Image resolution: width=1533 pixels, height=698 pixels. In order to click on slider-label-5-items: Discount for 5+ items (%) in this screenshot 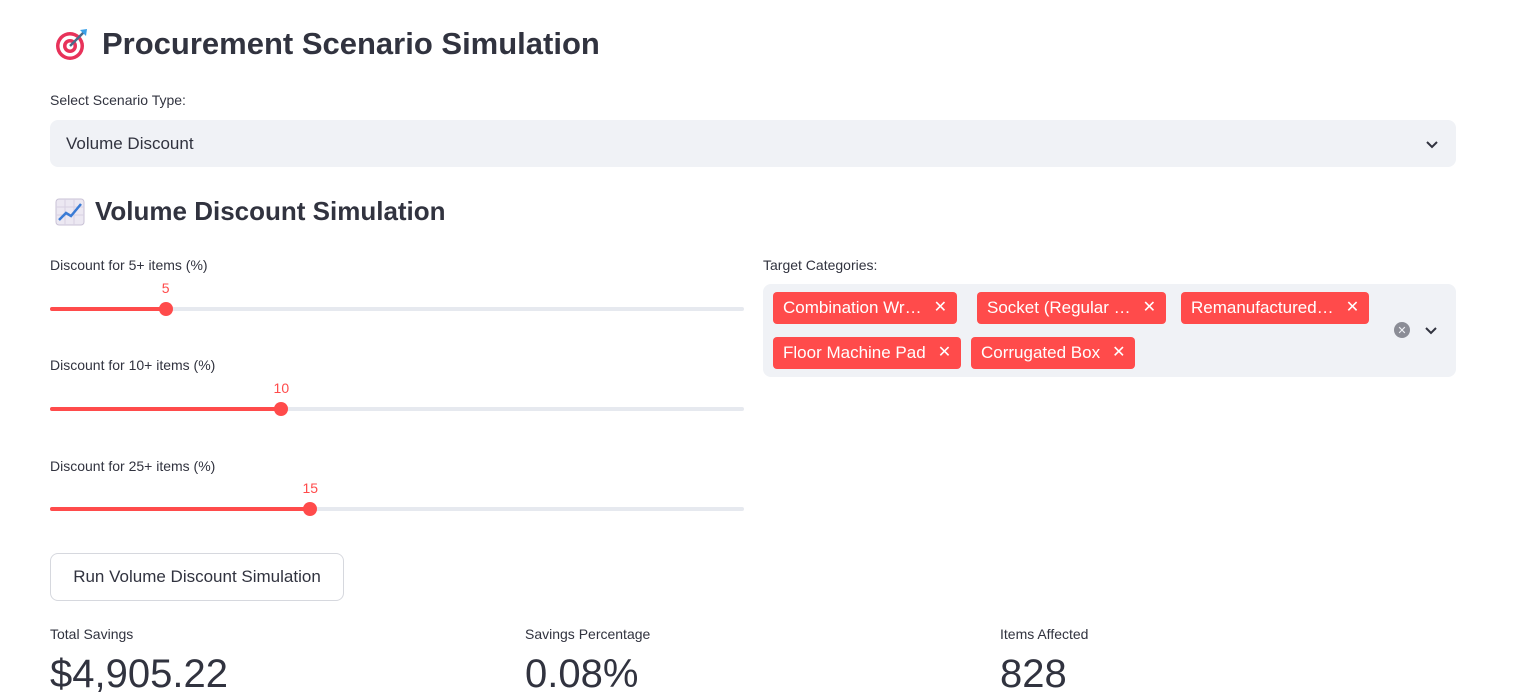, I will do `click(129, 265)`.